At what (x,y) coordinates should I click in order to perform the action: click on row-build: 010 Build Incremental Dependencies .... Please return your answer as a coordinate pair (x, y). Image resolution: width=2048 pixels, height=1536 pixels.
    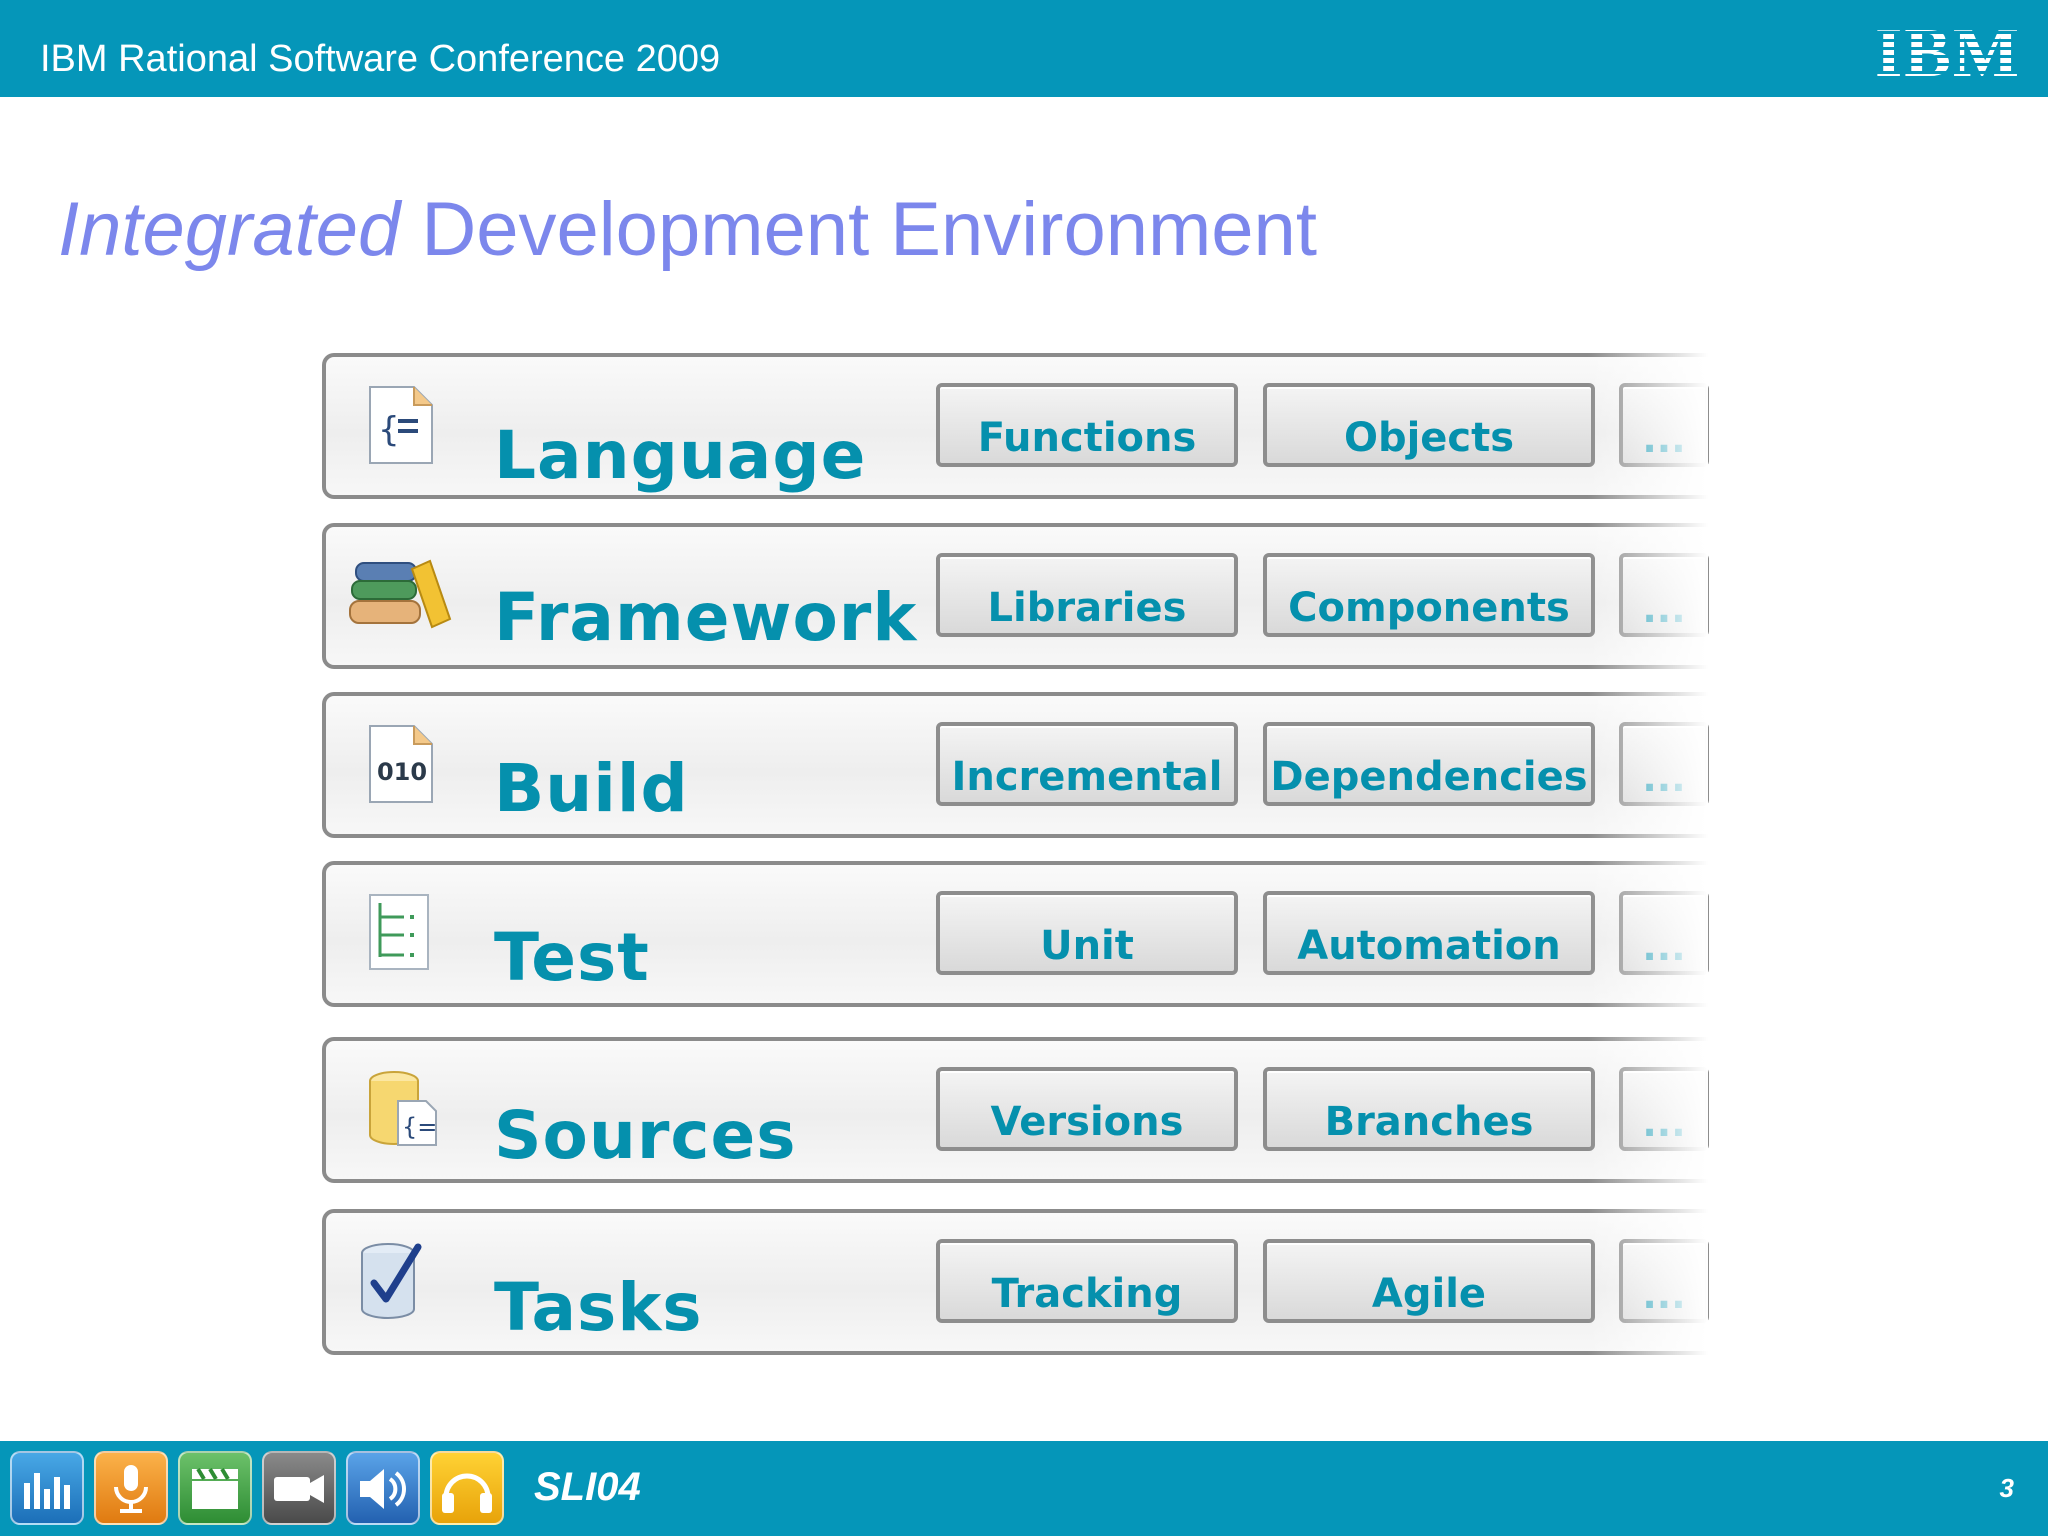
    Looking at the image, I should click on (1015, 765).